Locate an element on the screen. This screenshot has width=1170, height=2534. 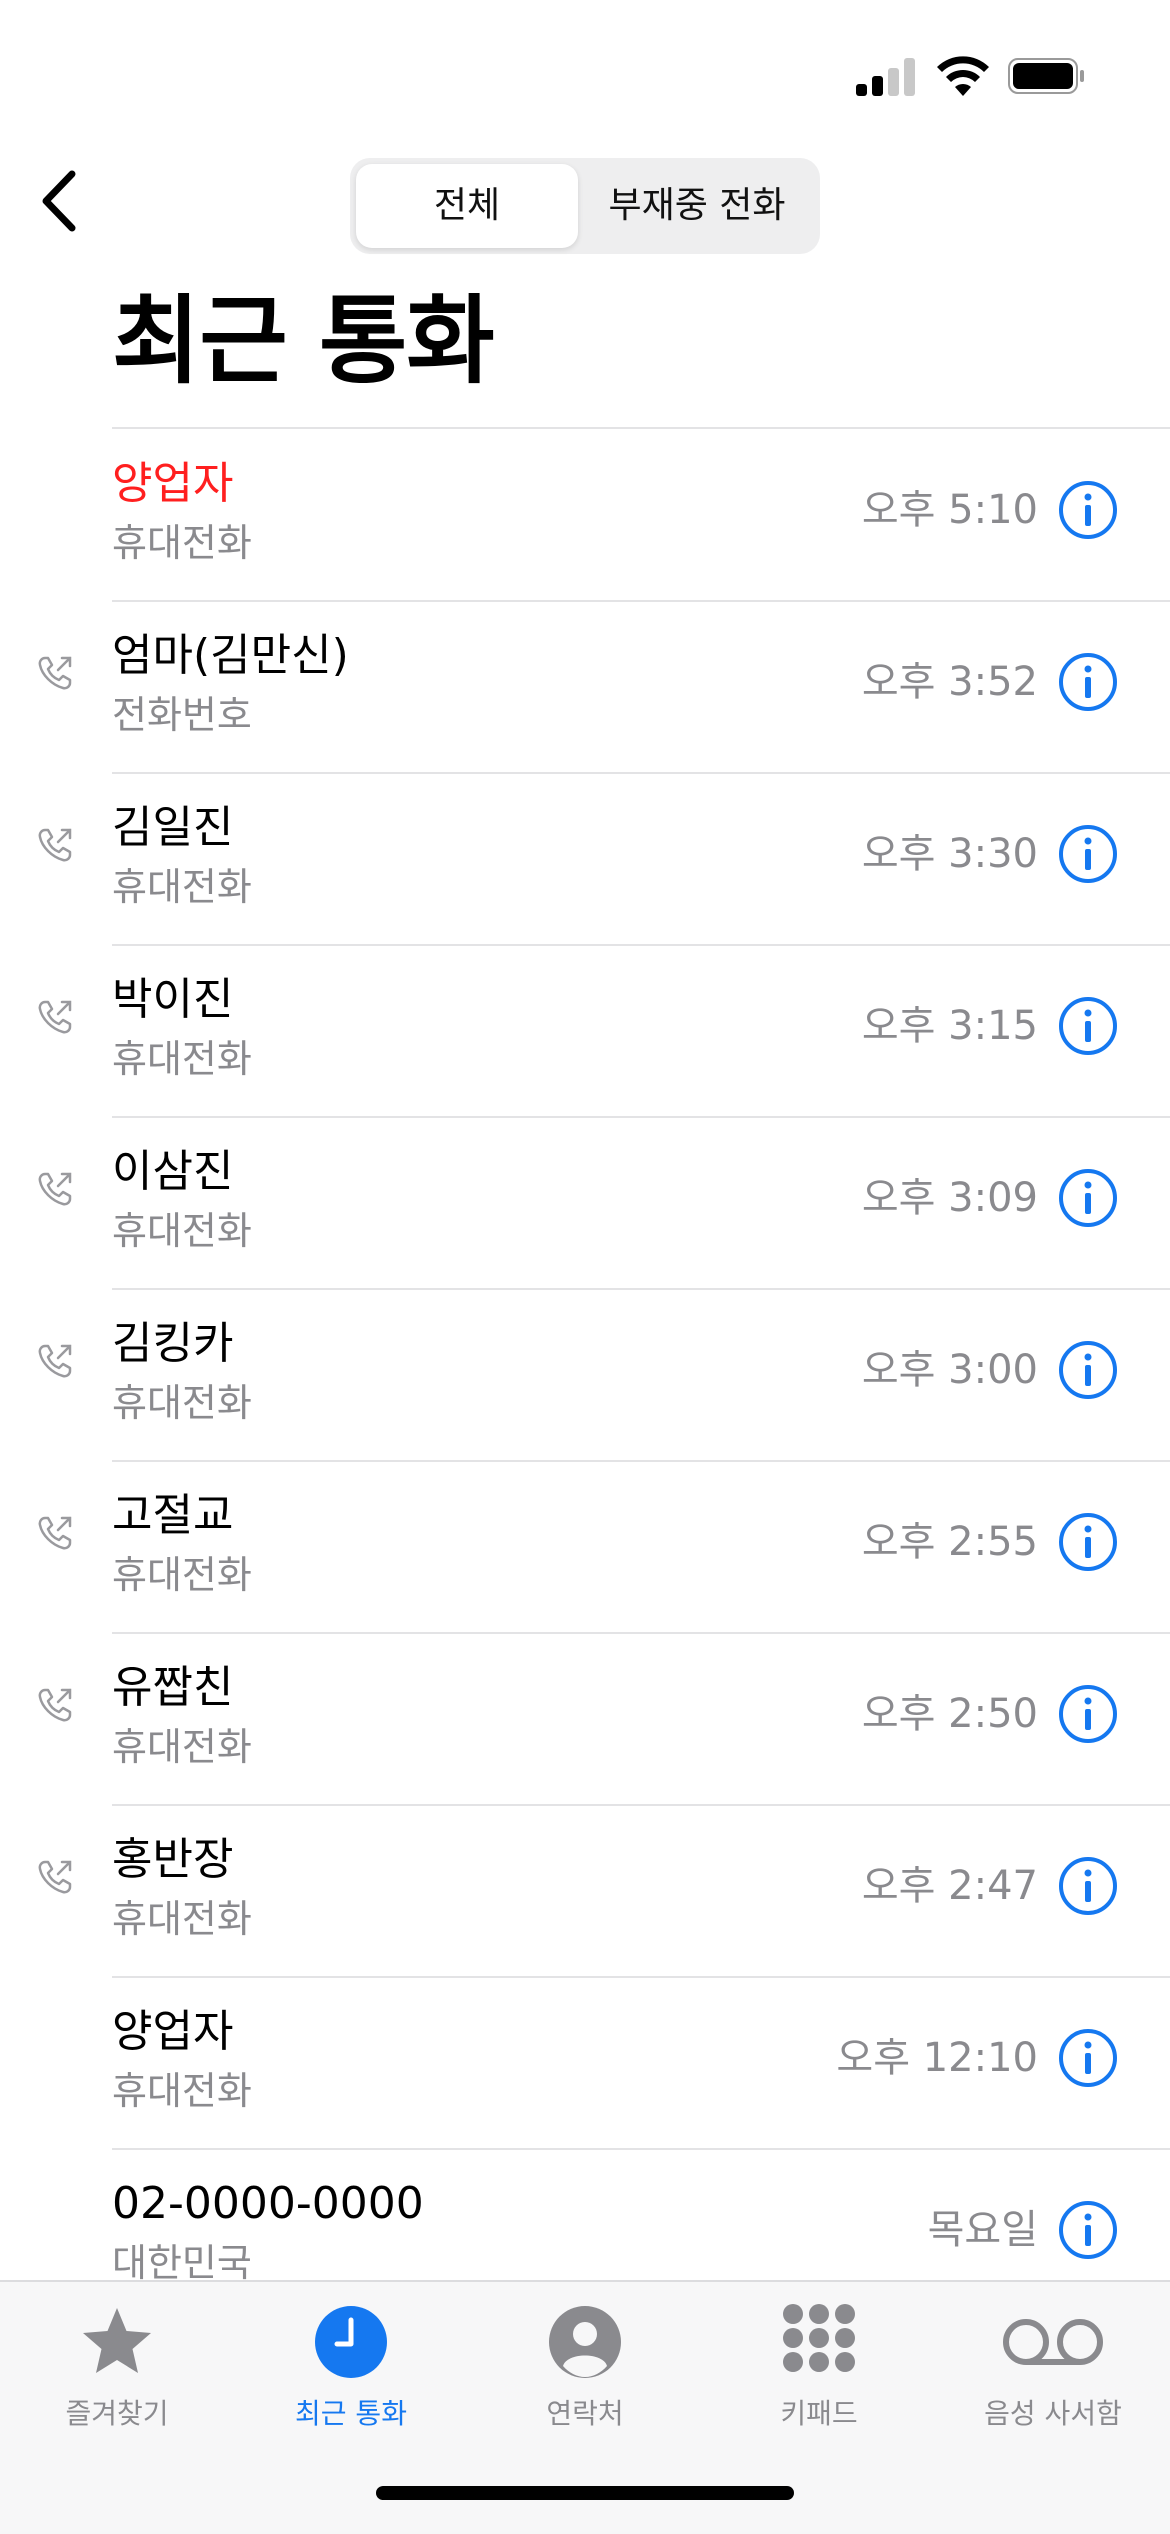
call-type: 전화번호 is located at coordinates (182, 715).